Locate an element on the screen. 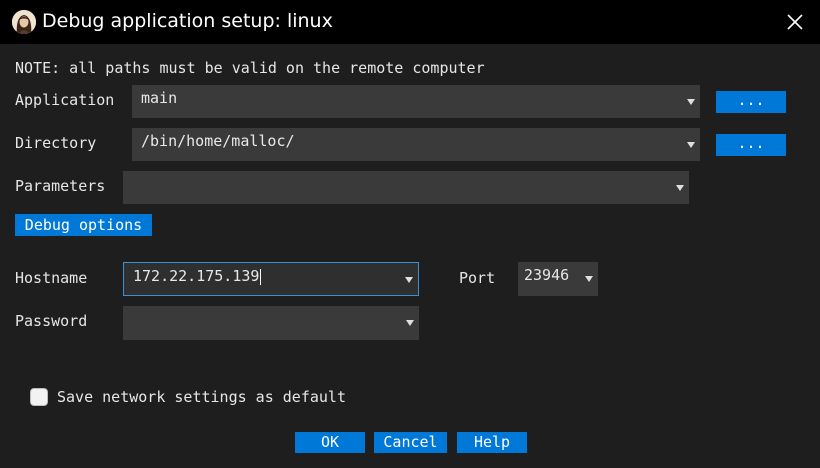 The height and width of the screenshot is (468, 820). window-title: Debug application setup: linux is located at coordinates (187, 21).